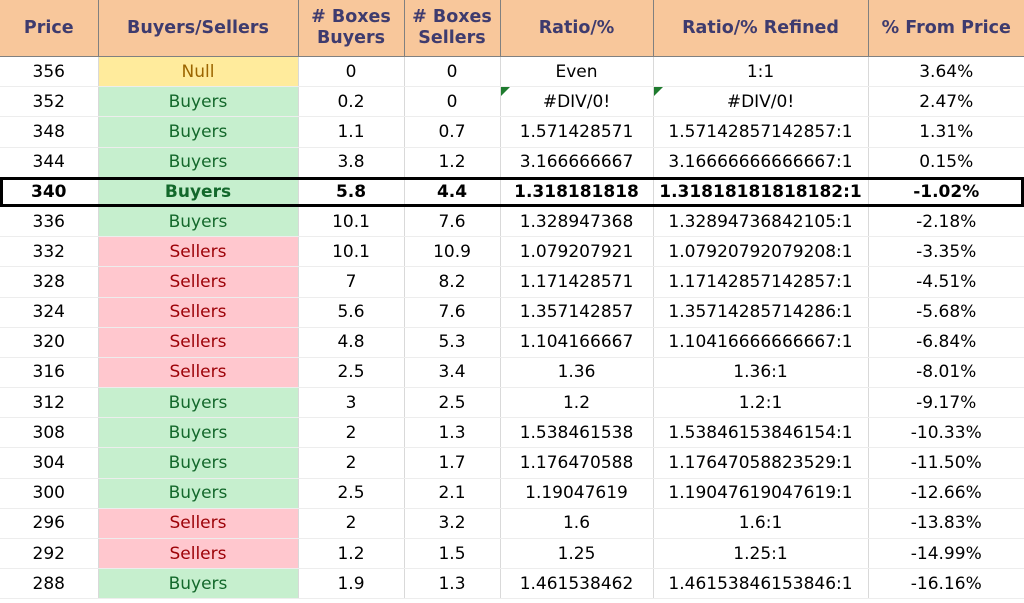 The width and height of the screenshot is (1024, 603). What do you see at coordinates (577, 102) in the screenshot?
I see `cell-ratio-percent: #DIV/0!` at bounding box center [577, 102].